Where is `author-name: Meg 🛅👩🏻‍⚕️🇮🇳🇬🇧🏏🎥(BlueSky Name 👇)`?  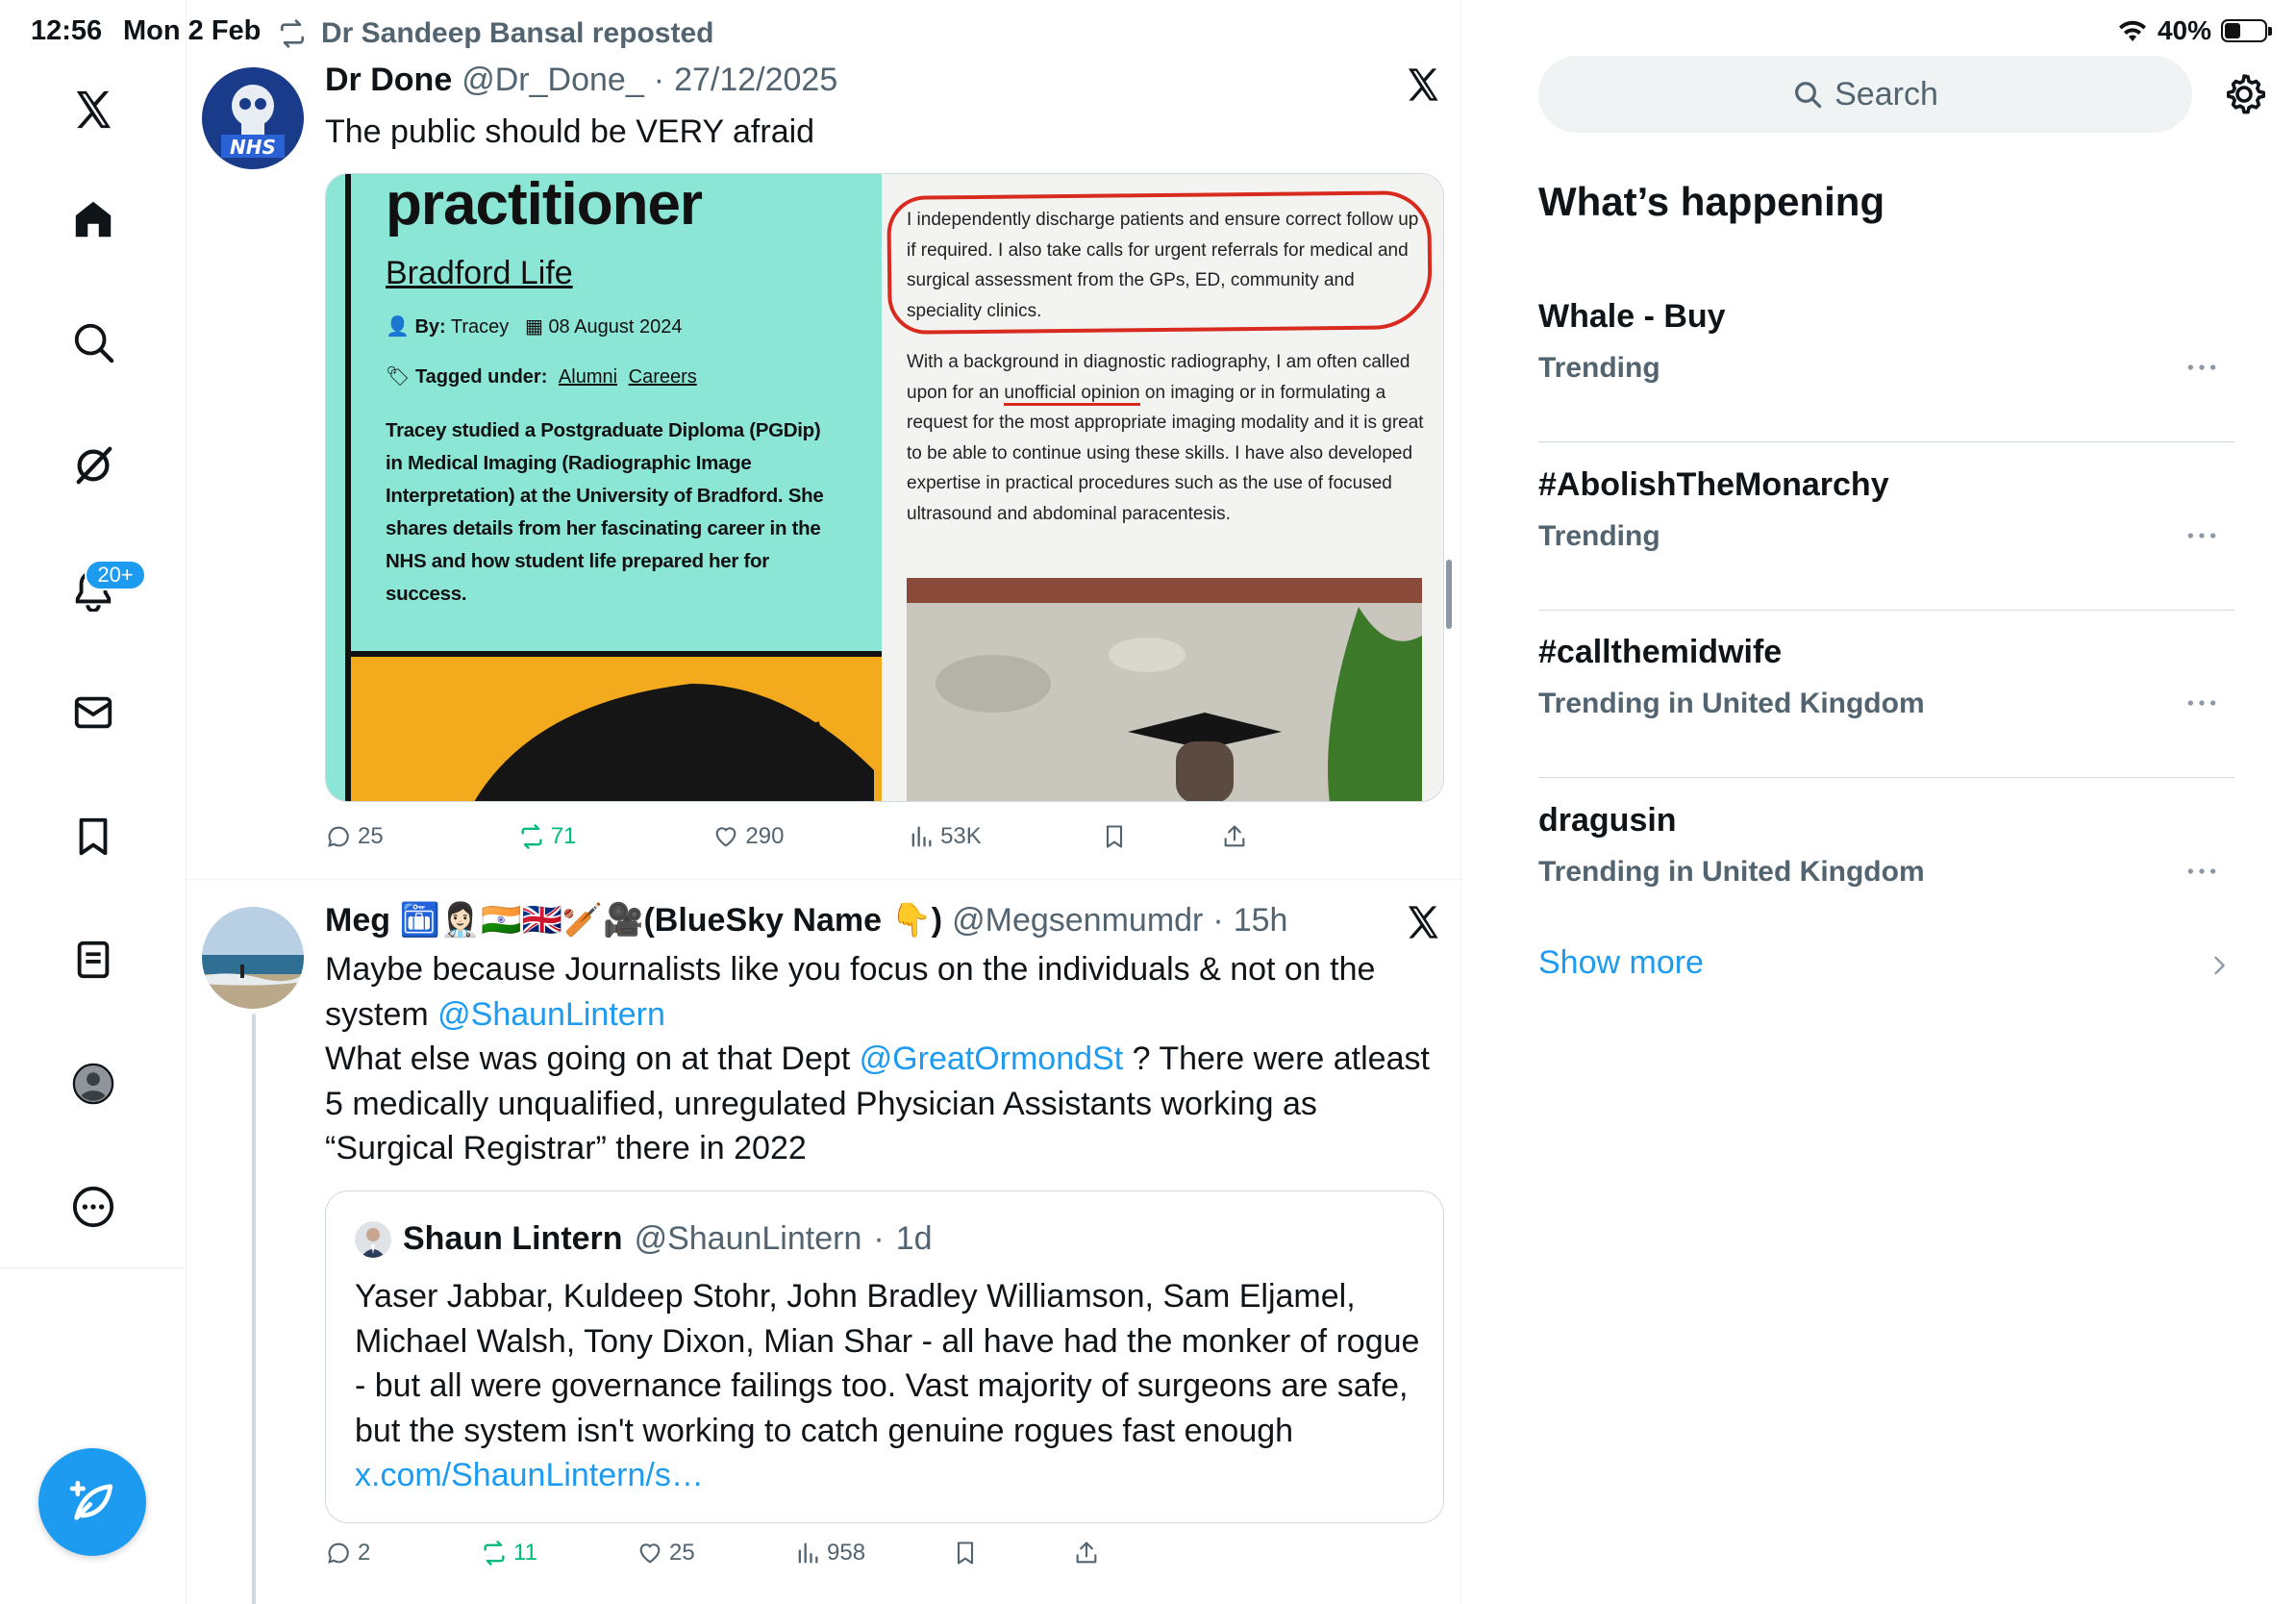 author-name: Meg 🛅👩🏻‍⚕️🇮🇳🇬🇧🏏🎥(BlueSky Name 👇) is located at coordinates (633, 920).